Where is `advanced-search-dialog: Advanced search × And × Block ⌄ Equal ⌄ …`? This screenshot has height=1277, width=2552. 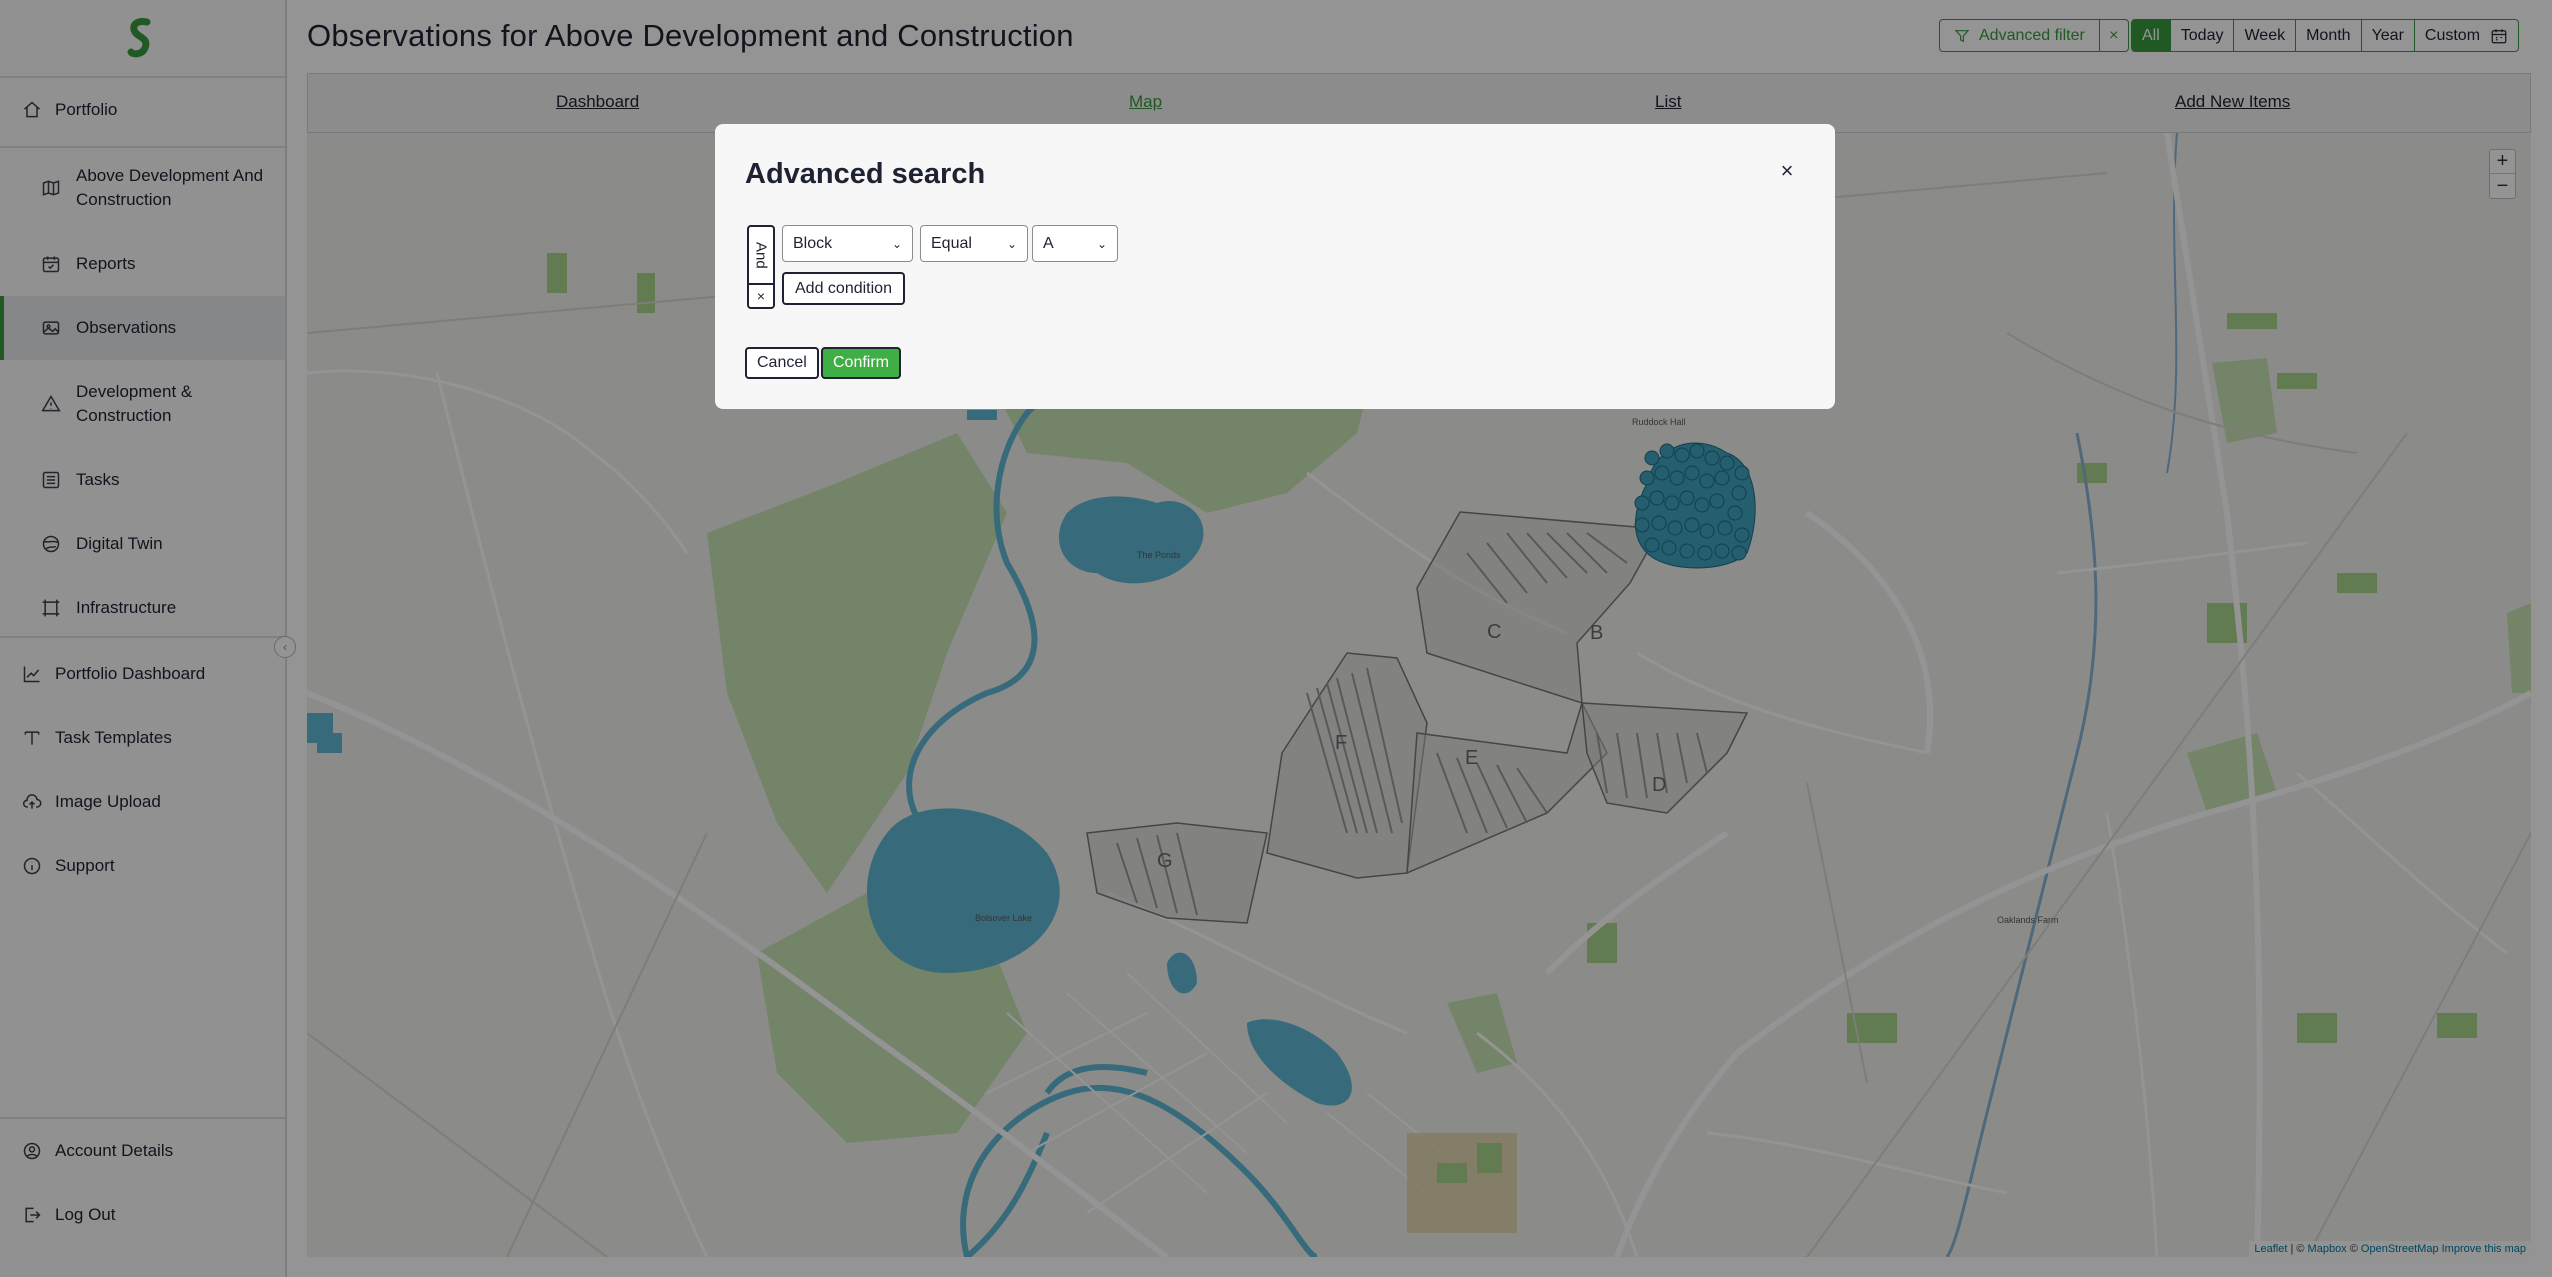
advanced-search-dialog: Advanced search × And × Block ⌄ Equal ⌄ … is located at coordinates (1275, 266).